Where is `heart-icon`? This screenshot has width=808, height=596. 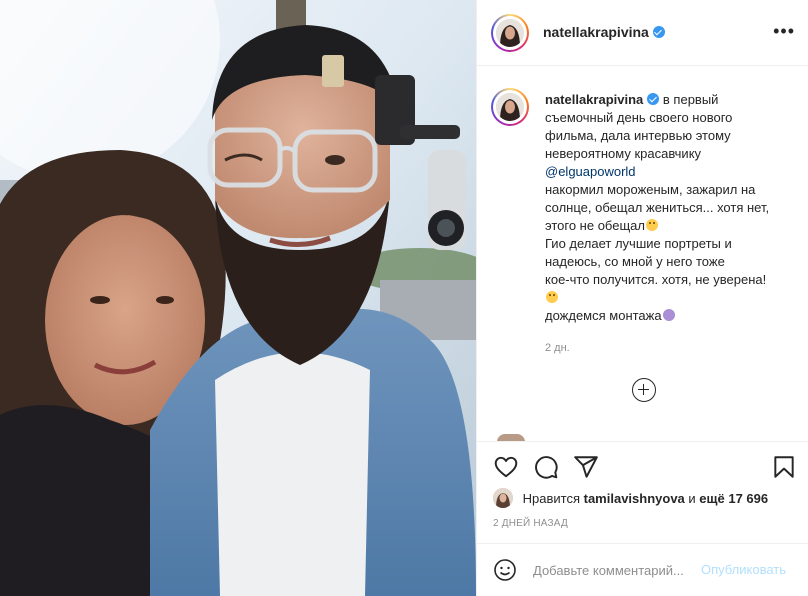 heart-icon is located at coordinates (506, 467).